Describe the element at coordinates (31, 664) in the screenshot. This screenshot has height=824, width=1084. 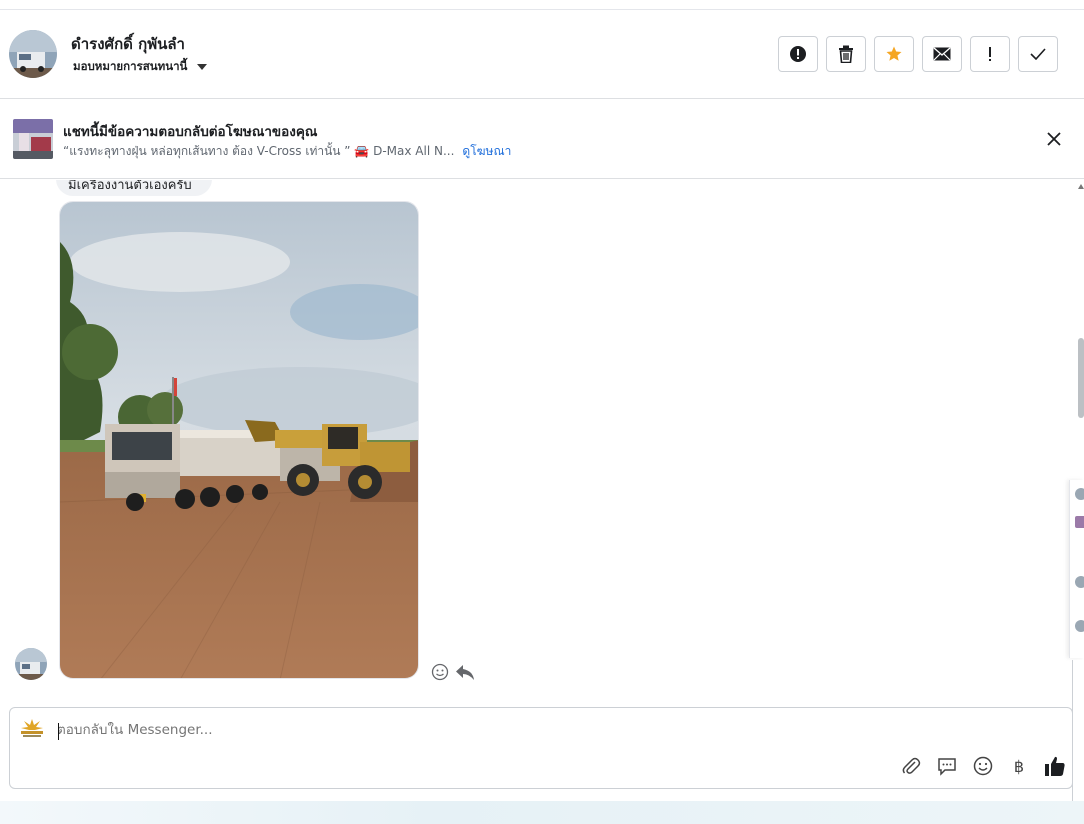
I see `sender-avatar` at that location.